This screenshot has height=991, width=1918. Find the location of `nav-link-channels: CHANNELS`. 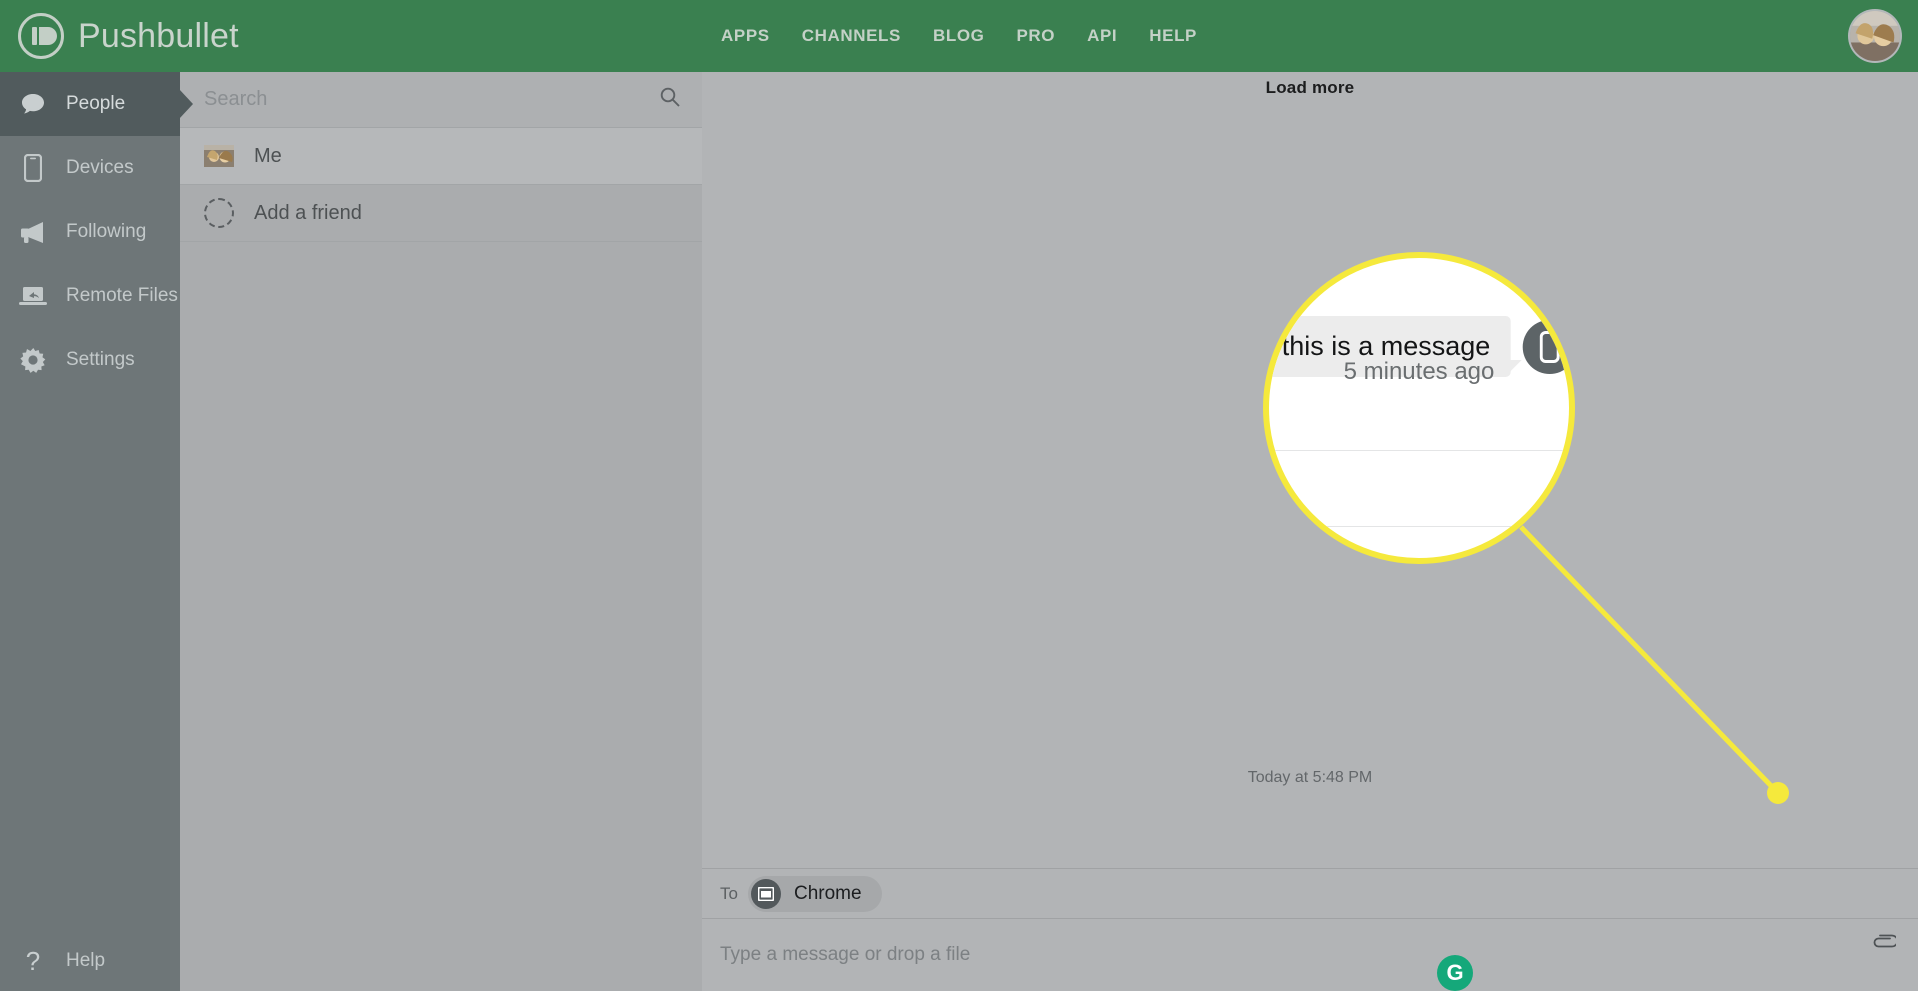

nav-link-channels: CHANNELS is located at coordinates (851, 36).